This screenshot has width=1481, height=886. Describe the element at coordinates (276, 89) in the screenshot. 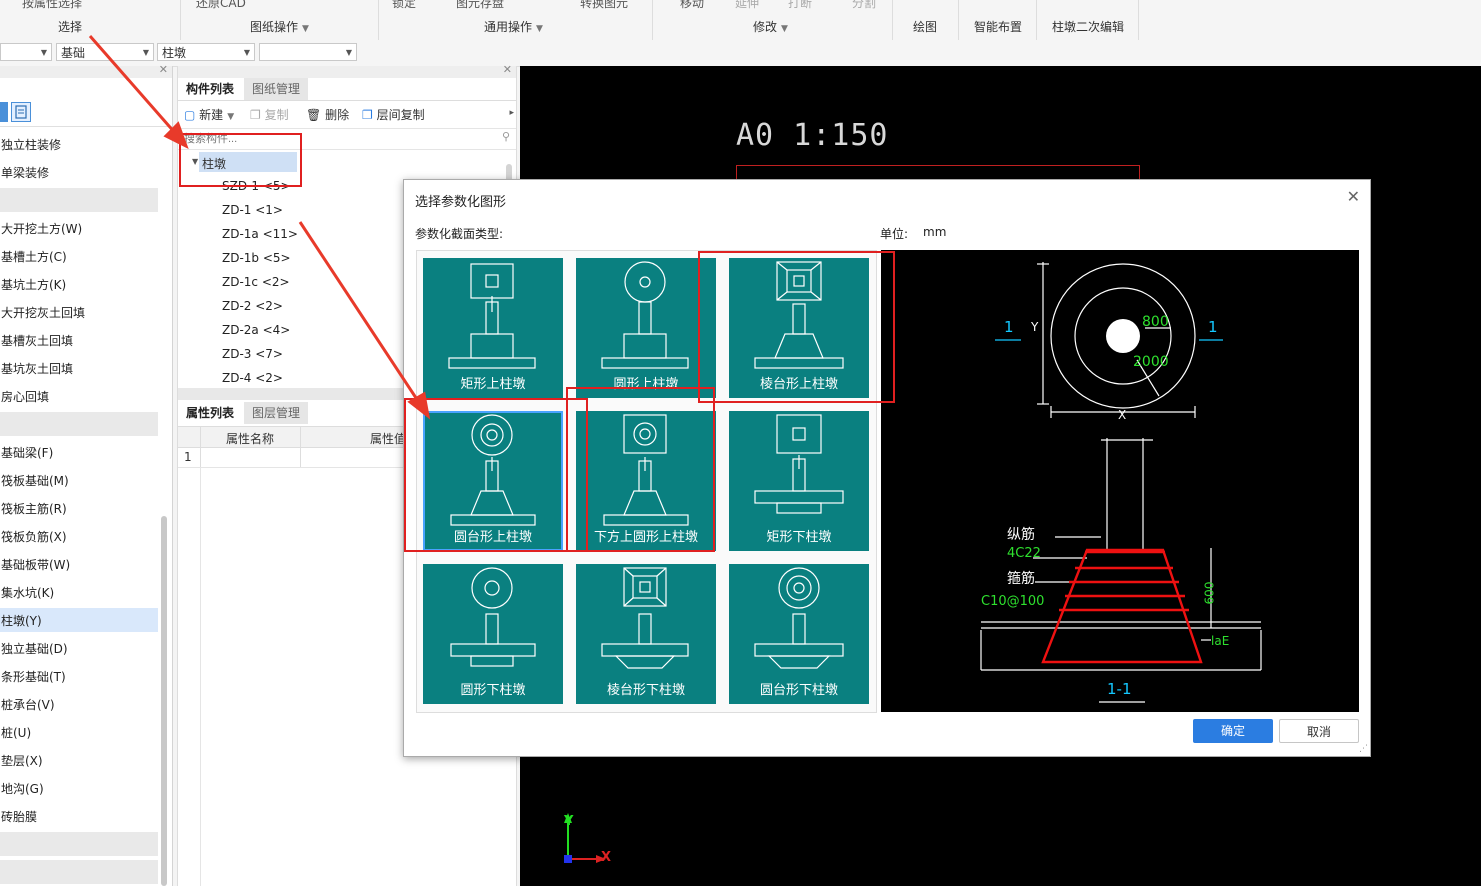

I see `tab-drawing-manage: 图纸管理` at that location.